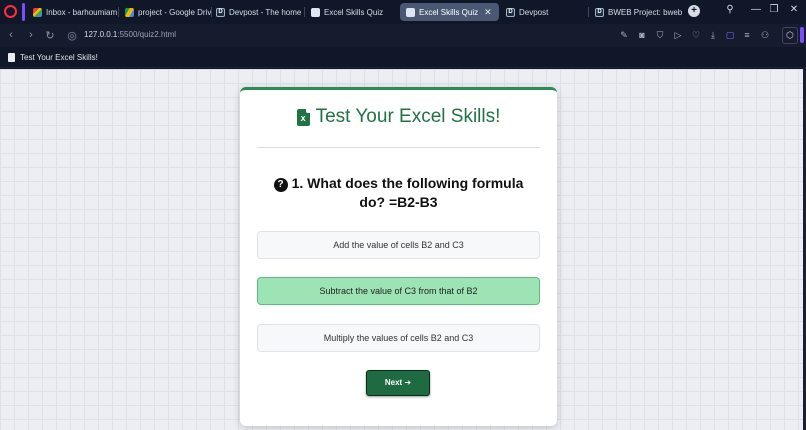 The image size is (806, 430). What do you see at coordinates (774, 9) in the screenshot?
I see `restore-icon: ❐` at bounding box center [774, 9].